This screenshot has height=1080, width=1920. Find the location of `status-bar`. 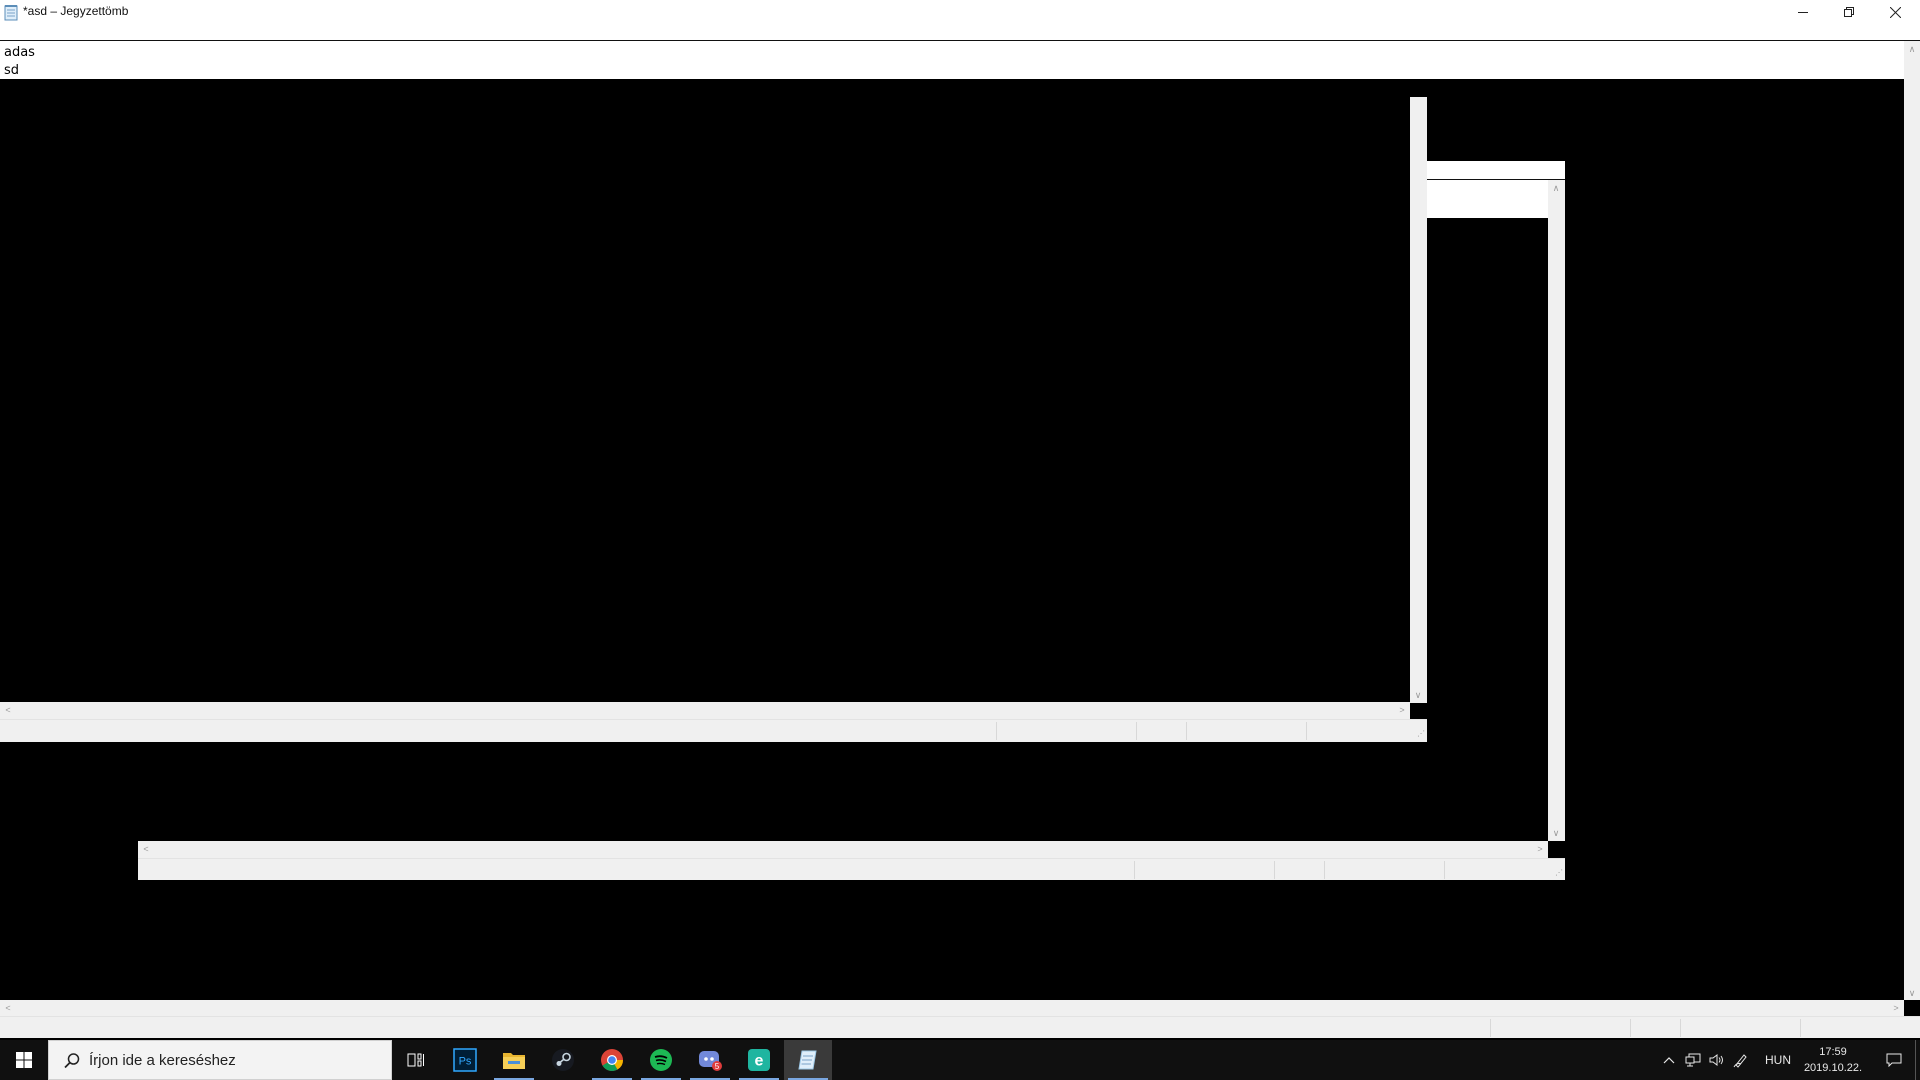

status-bar is located at coordinates (960, 1027).